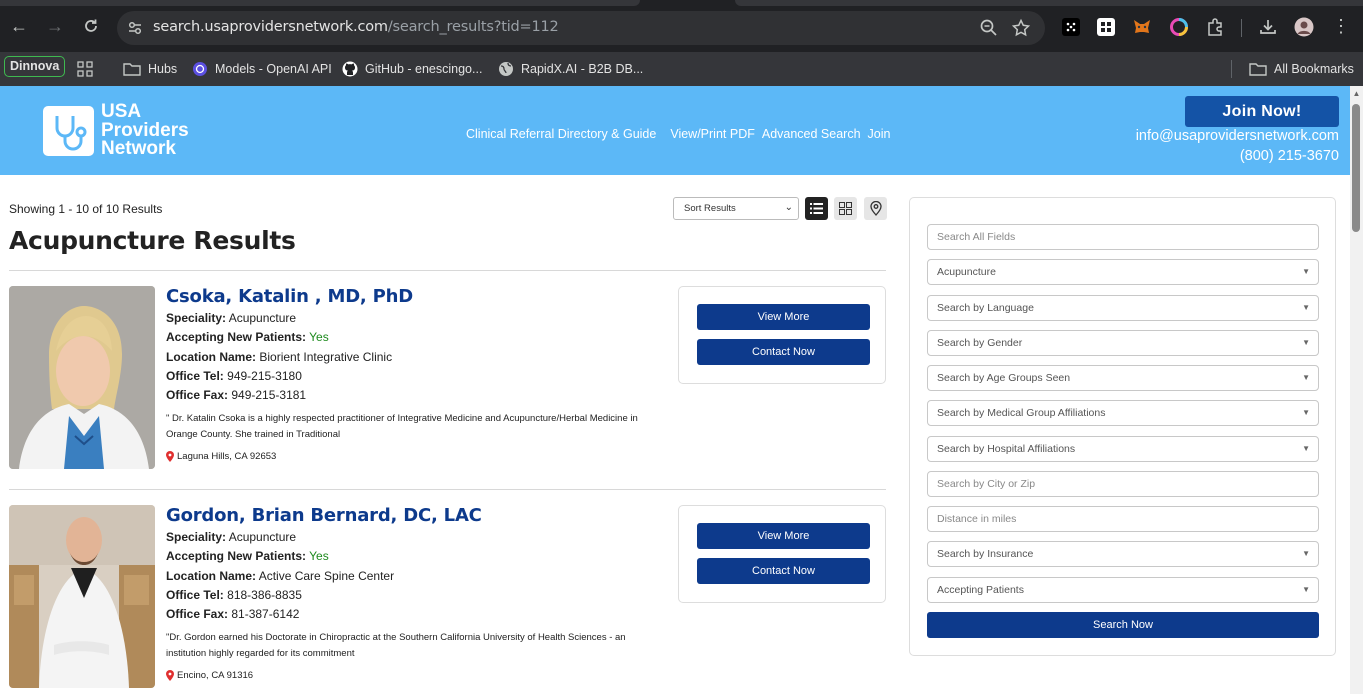 The width and height of the screenshot is (1363, 694). I want to click on select-value: Accepting Patients, so click(980, 590).